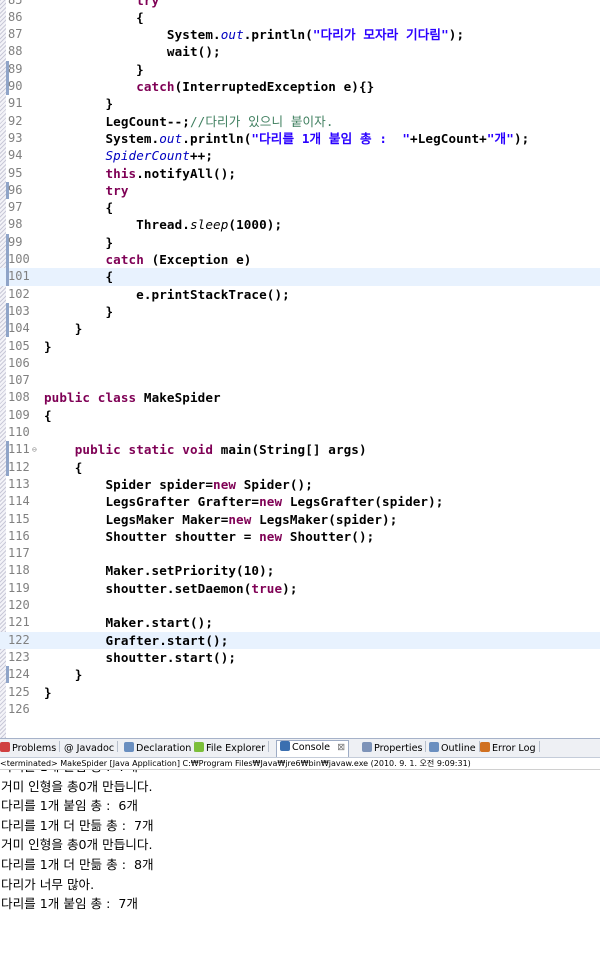 The image size is (600, 958). I want to click on console-line: 다리를 1개 더 만듦 총 : 7개, so click(77, 825).